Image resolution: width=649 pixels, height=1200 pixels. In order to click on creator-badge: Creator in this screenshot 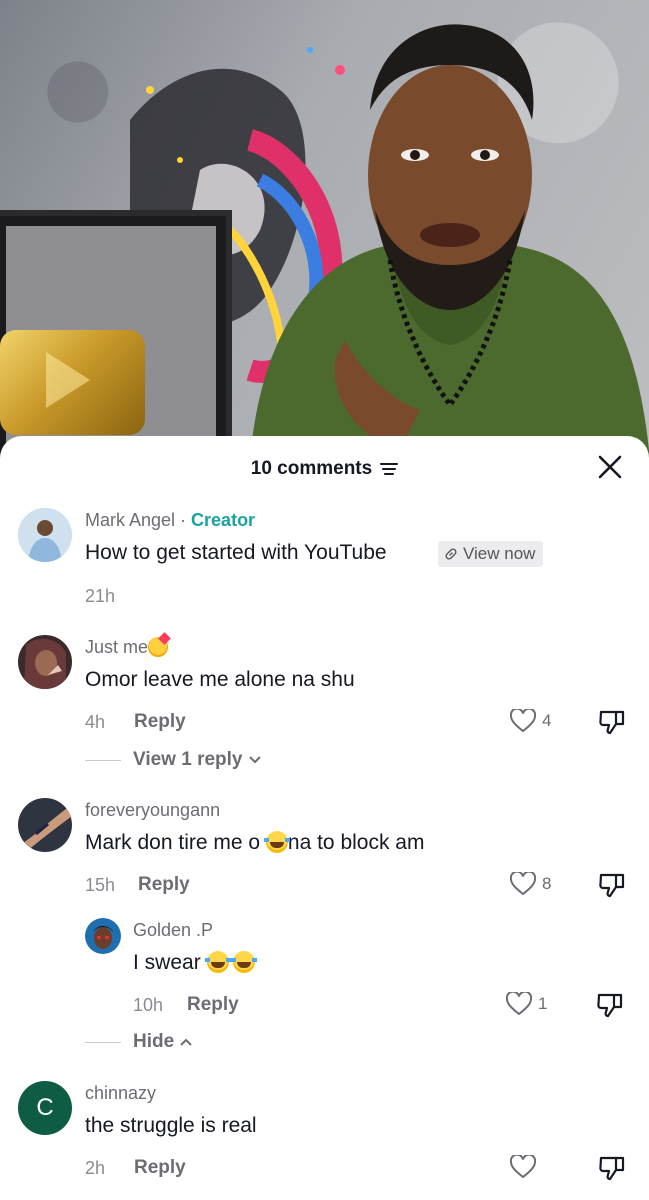, I will do `click(223, 520)`.